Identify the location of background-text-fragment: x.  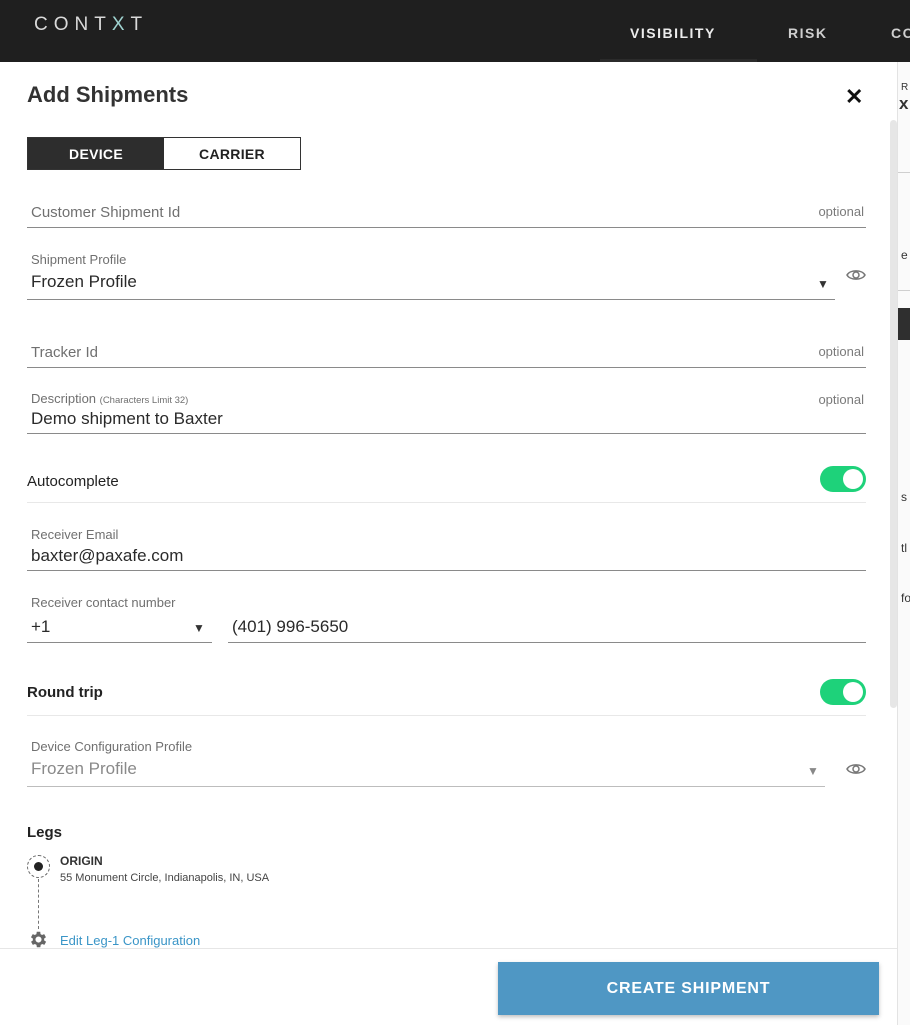
(904, 103).